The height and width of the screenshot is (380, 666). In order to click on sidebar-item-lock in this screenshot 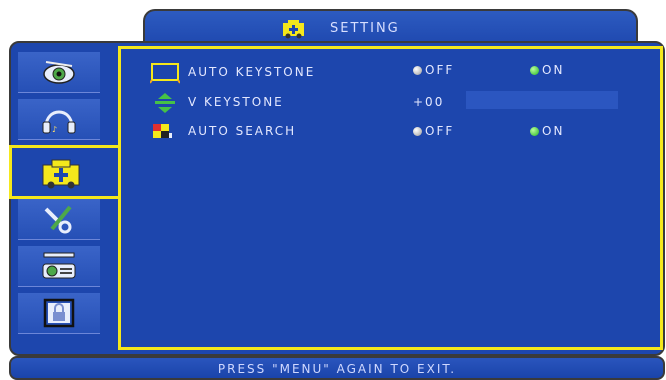, I will do `click(59, 313)`.